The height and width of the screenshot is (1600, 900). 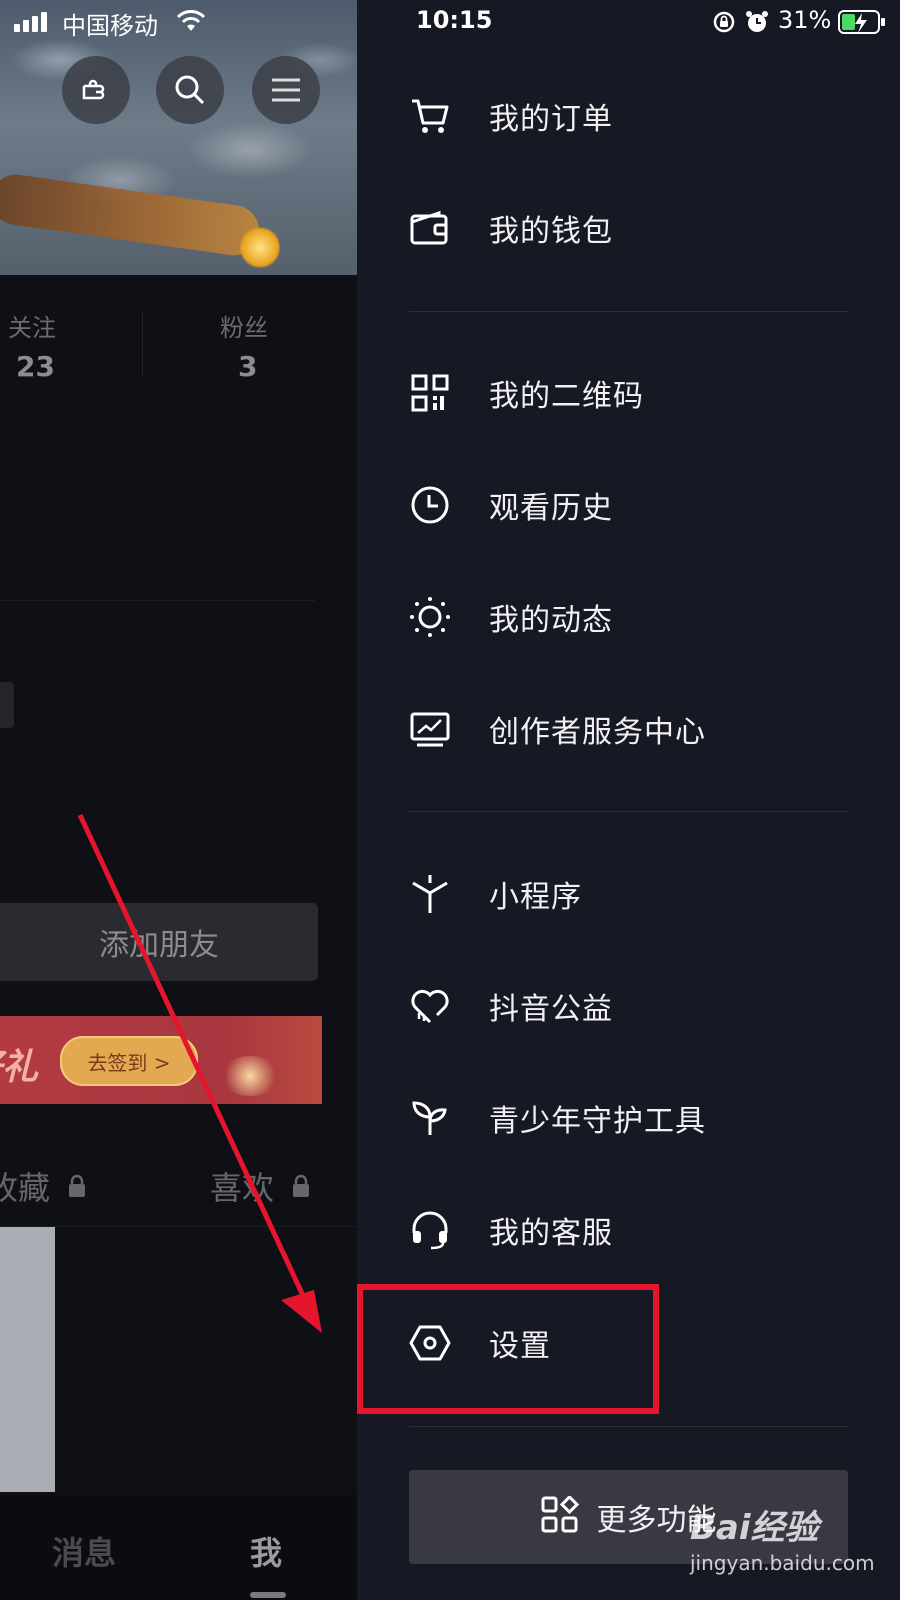 What do you see at coordinates (754, 1528) in the screenshot?
I see `watermark-brand: Bai经验` at bounding box center [754, 1528].